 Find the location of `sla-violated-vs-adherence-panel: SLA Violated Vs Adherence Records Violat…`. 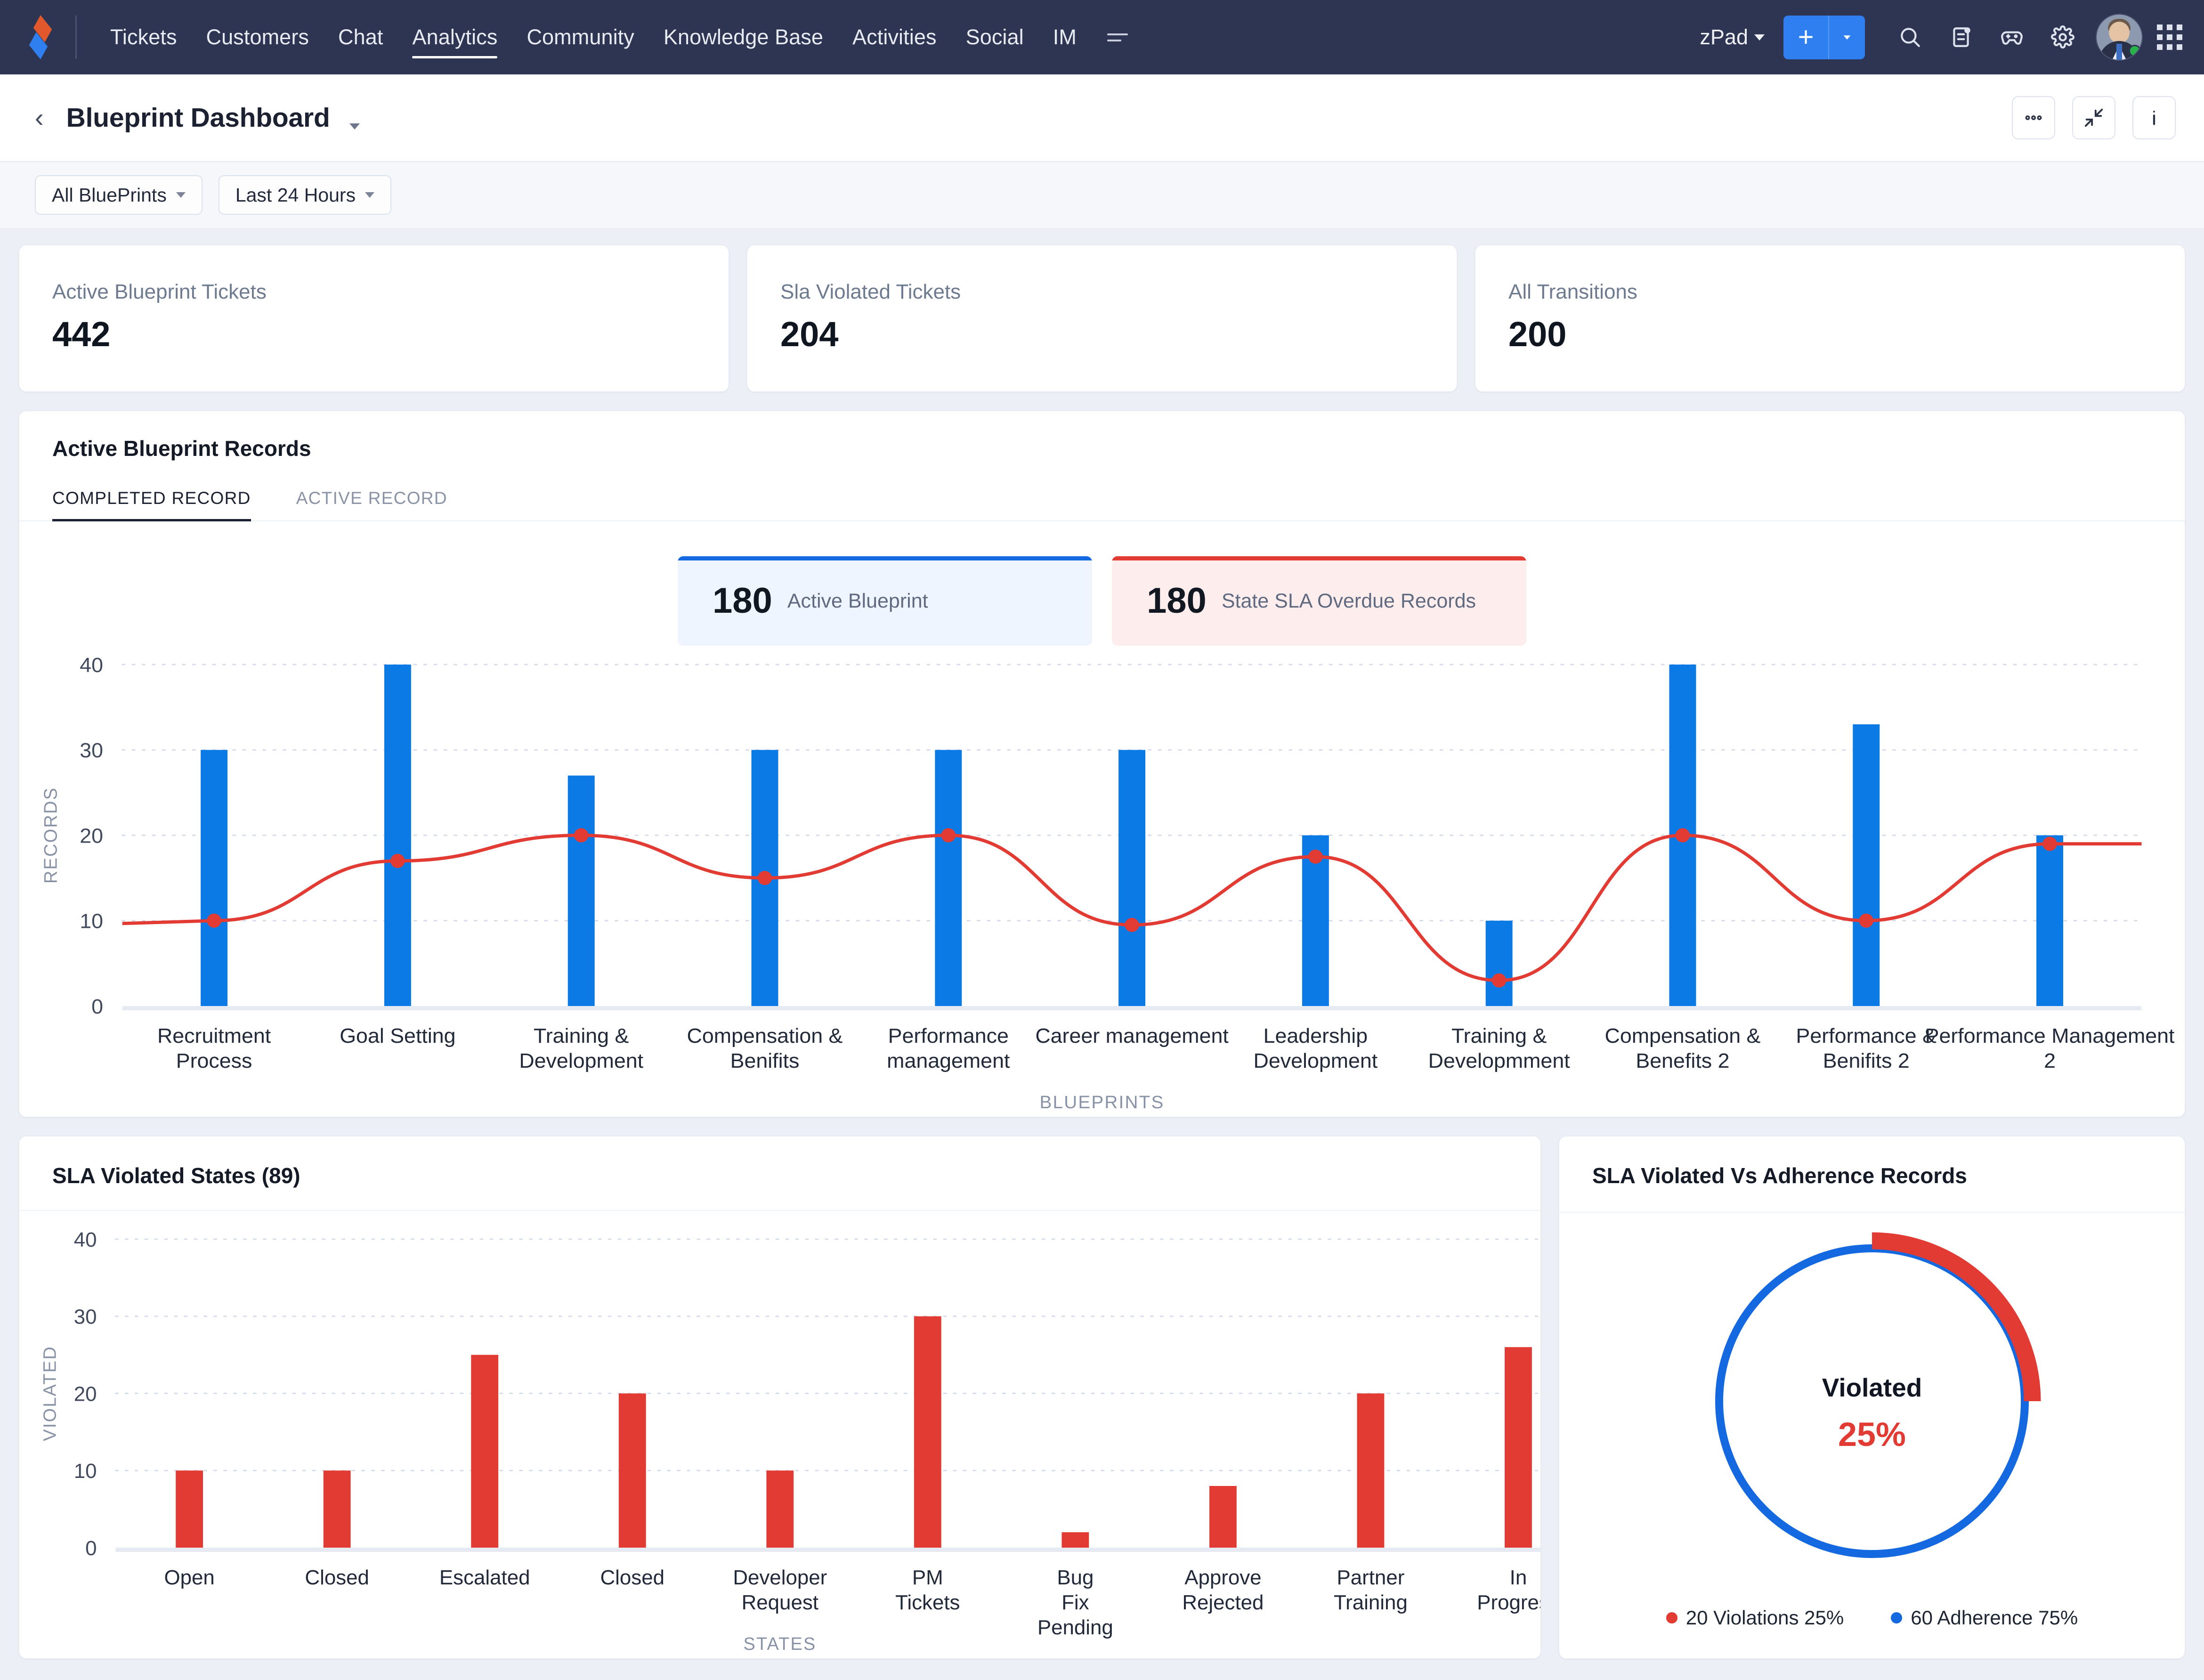

sla-violated-vs-adherence-panel: SLA Violated Vs Adherence Records Violat… is located at coordinates (1872, 1397).